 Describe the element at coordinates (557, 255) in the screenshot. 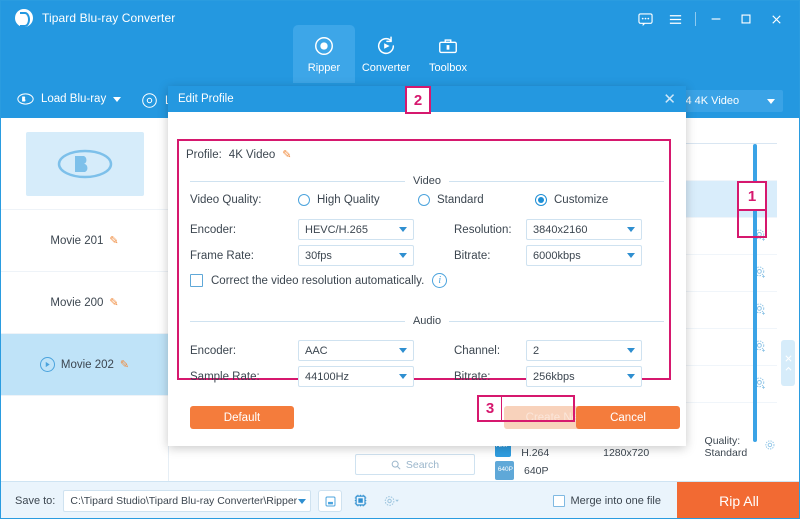

I see `video-bitrate-value: 6000kbps` at that location.